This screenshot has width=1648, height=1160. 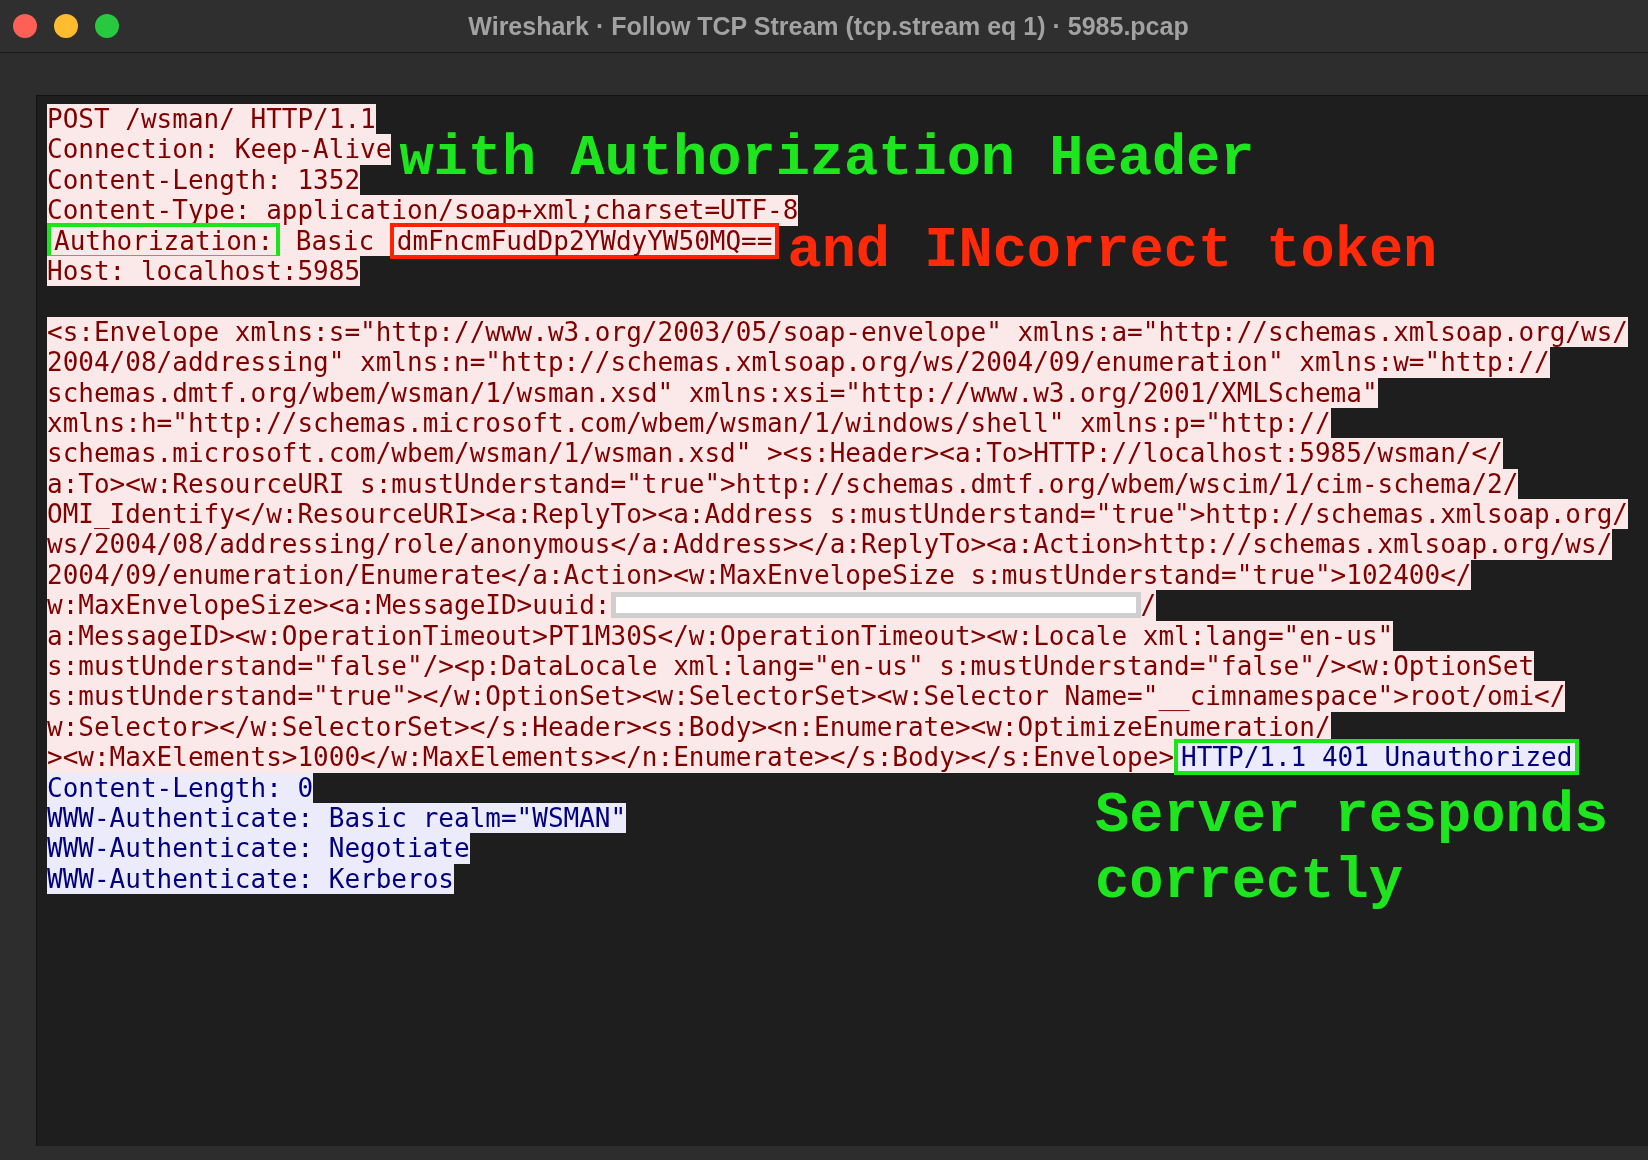 I want to click on client-text: w:Selector></w:SelectorSet></s:Header><s:Body><n:Enumerate><w:OptimizeEnumeration/, so click(x=689, y=727).